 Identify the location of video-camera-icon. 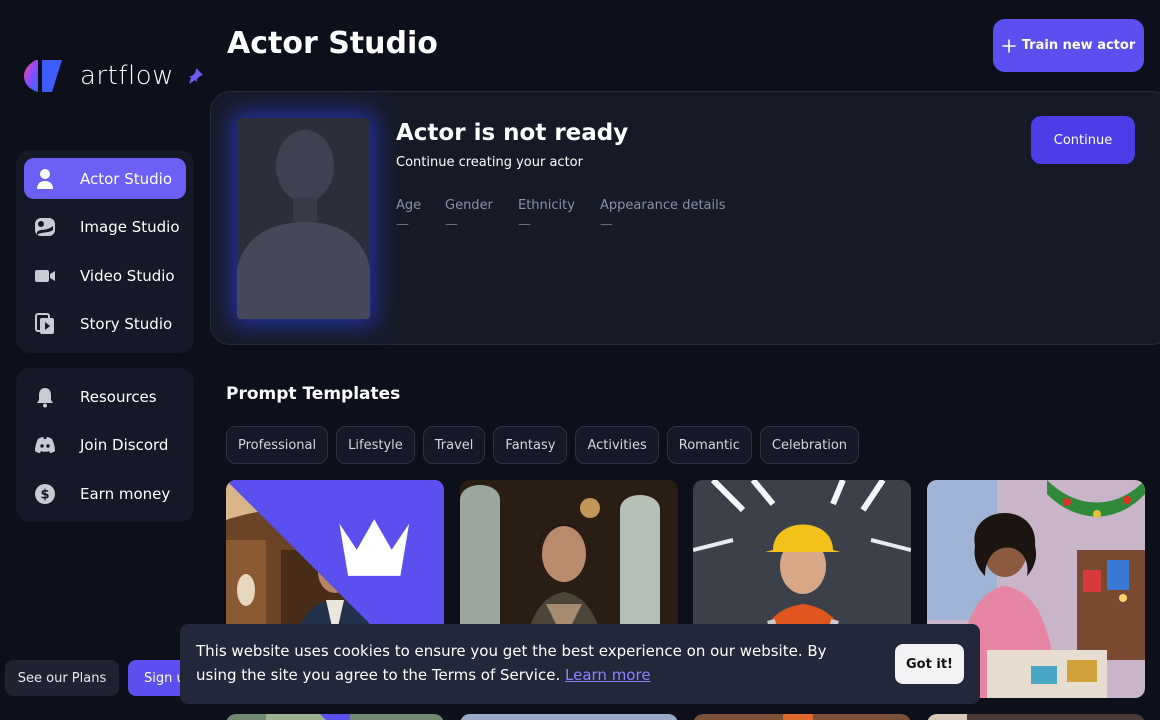
(45, 275).